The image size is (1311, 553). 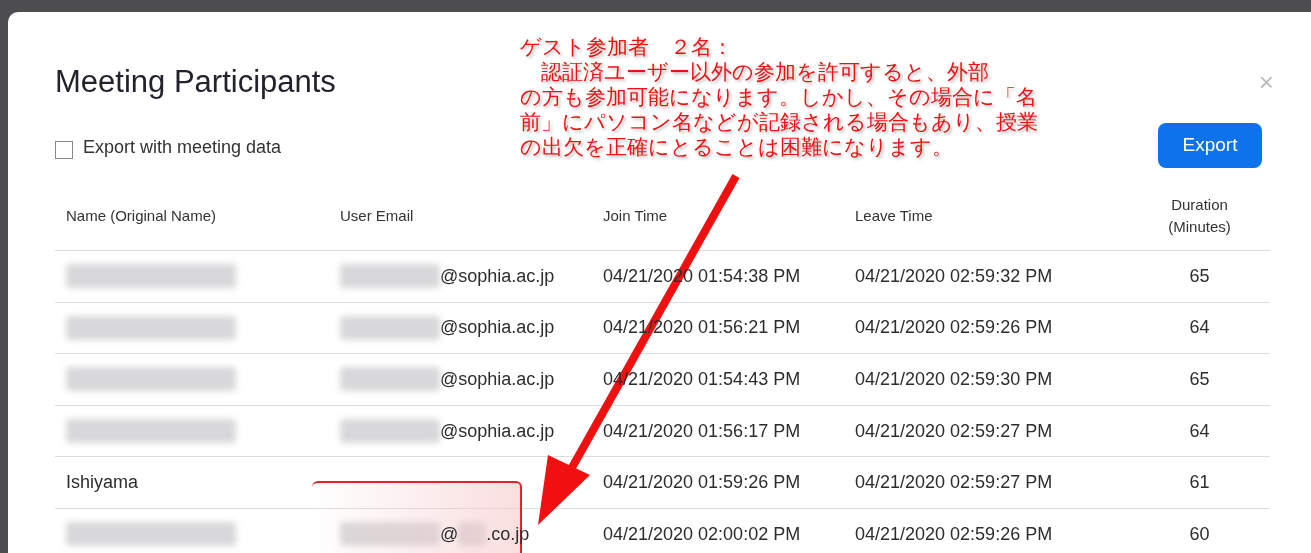 What do you see at coordinates (635, 215) in the screenshot?
I see `column-header: Join Time` at bounding box center [635, 215].